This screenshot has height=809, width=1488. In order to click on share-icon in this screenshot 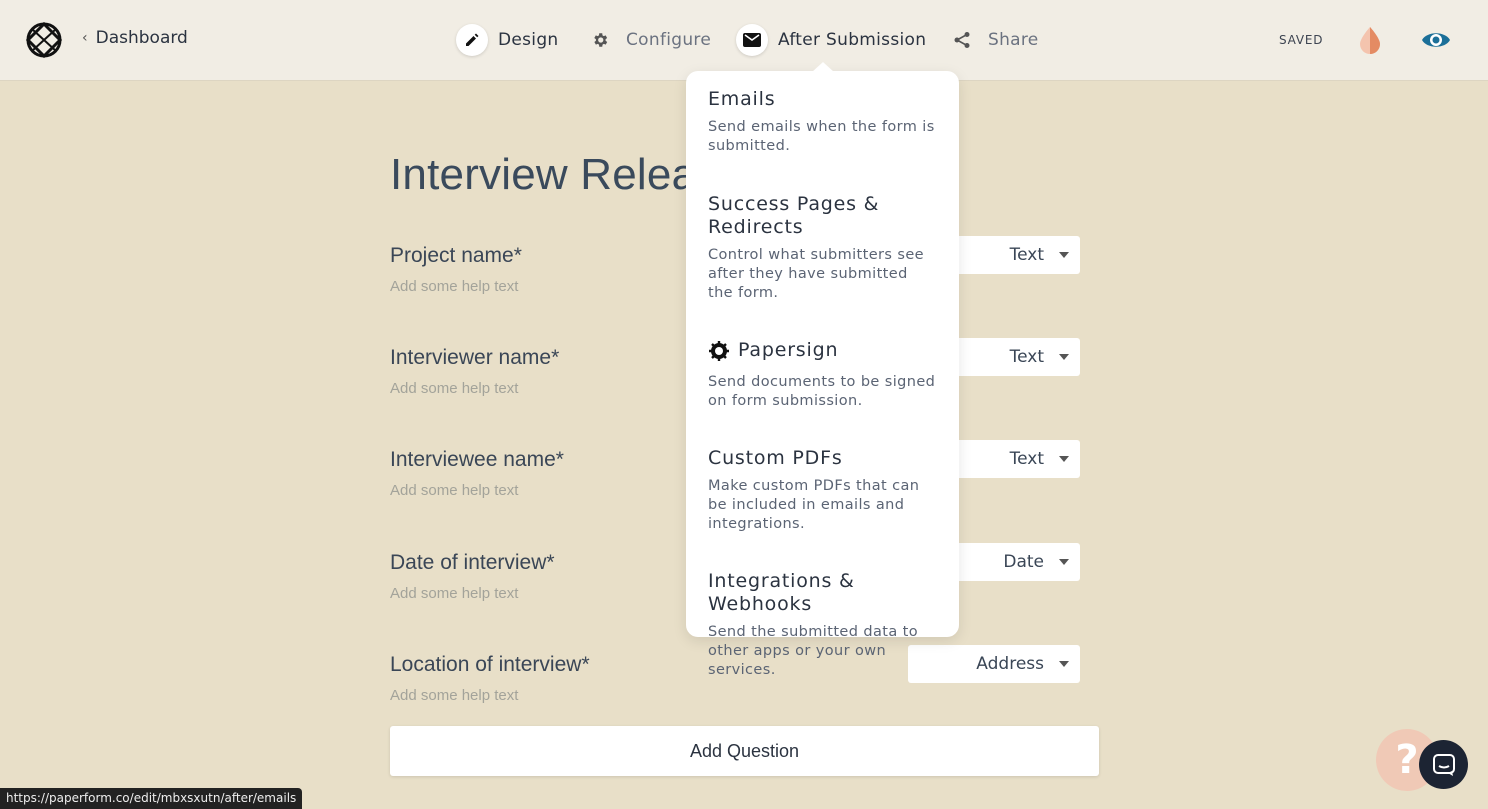, I will do `click(962, 40)`.